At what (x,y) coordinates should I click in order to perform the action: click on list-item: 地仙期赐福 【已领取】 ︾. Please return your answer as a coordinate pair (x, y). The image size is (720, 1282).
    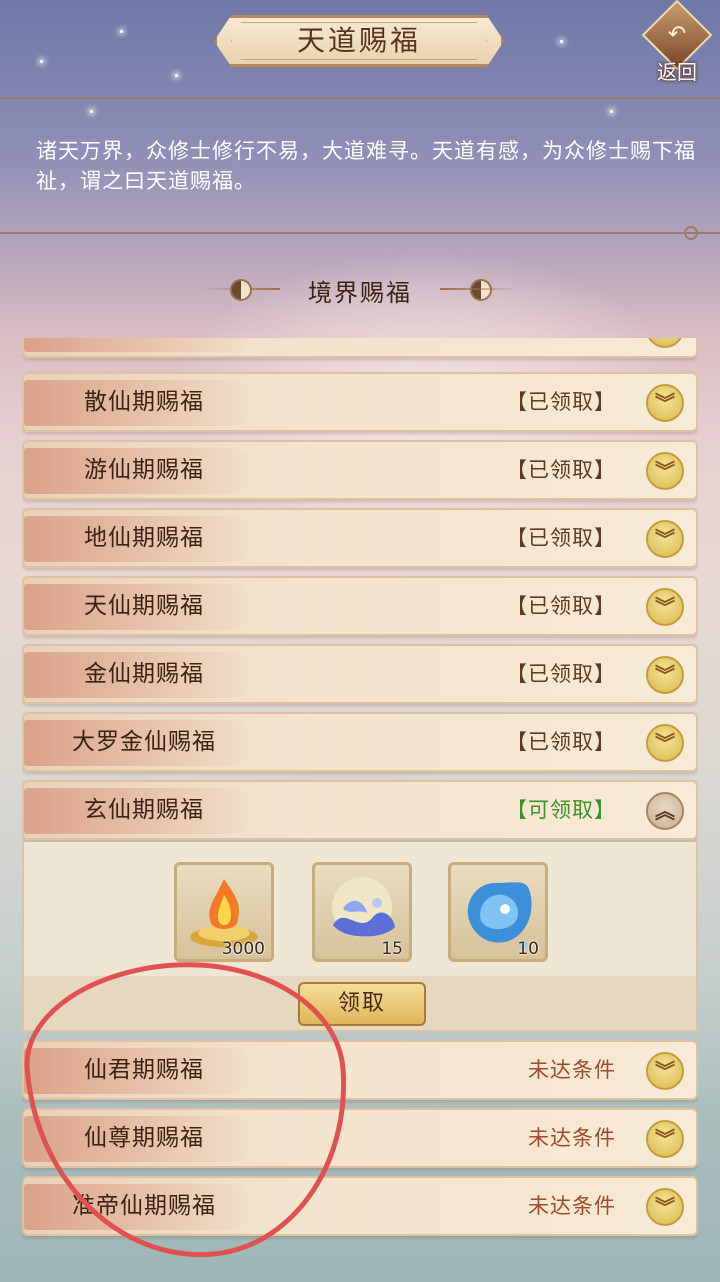
    Looking at the image, I should click on (360, 538).